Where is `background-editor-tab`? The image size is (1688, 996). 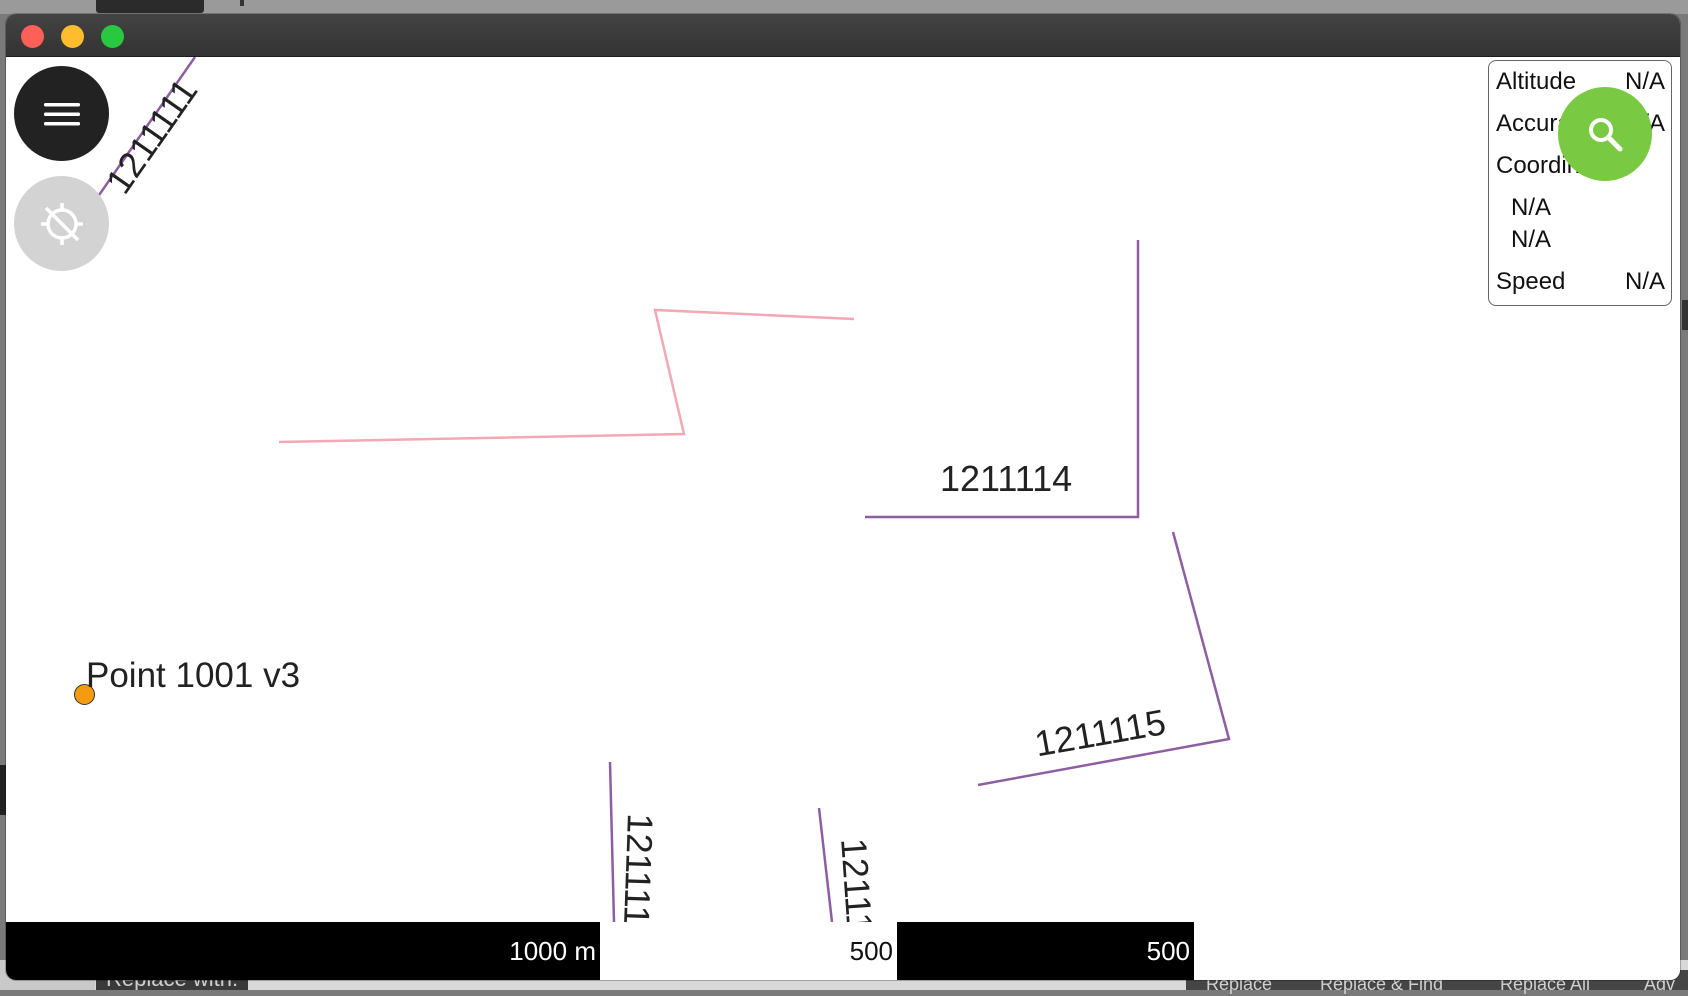 background-editor-tab is located at coordinates (150, 6).